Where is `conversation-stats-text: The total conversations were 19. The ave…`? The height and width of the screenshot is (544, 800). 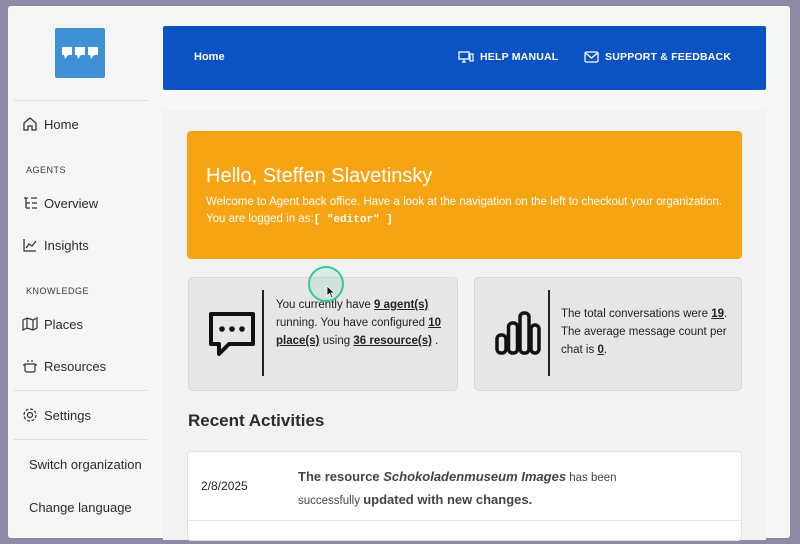
conversation-stats-text: The total conversations were 19. The ave… is located at coordinates (647, 332).